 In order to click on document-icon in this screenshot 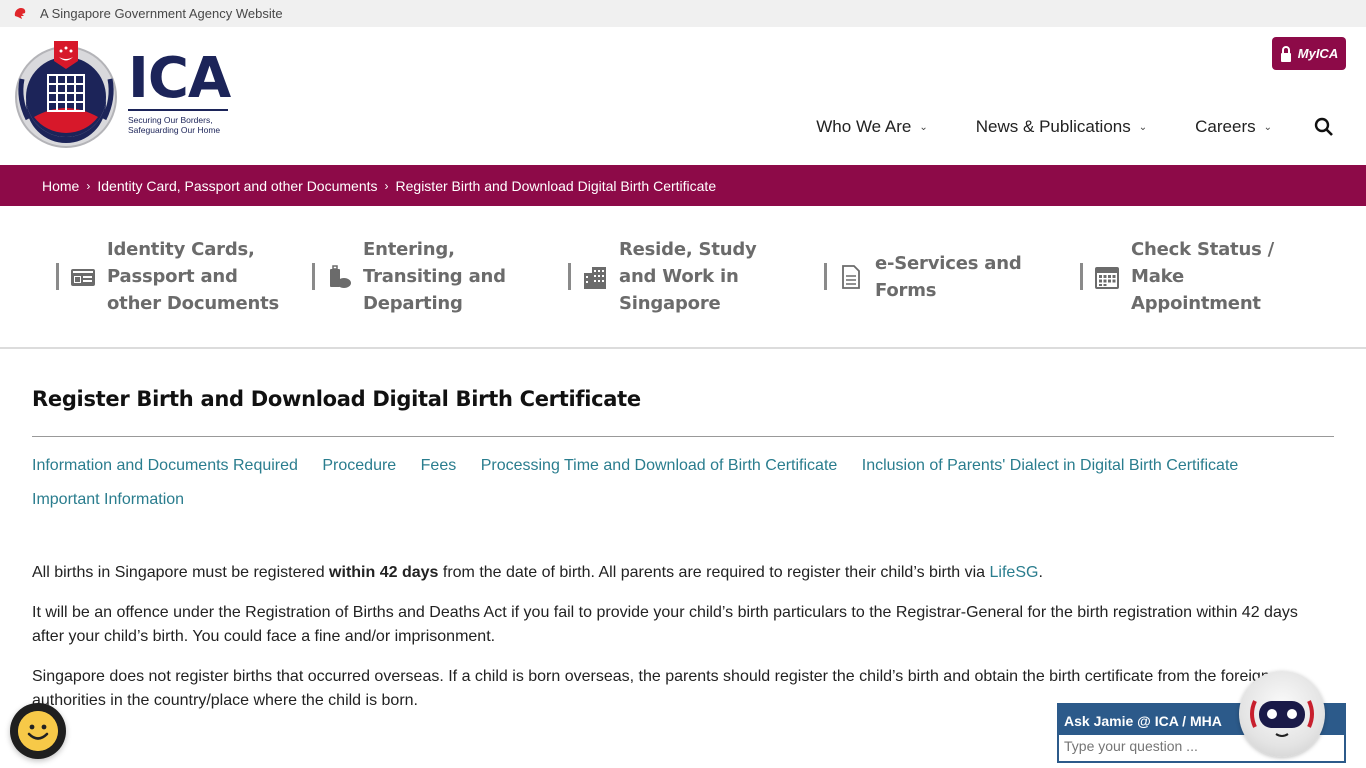, I will do `click(851, 276)`.